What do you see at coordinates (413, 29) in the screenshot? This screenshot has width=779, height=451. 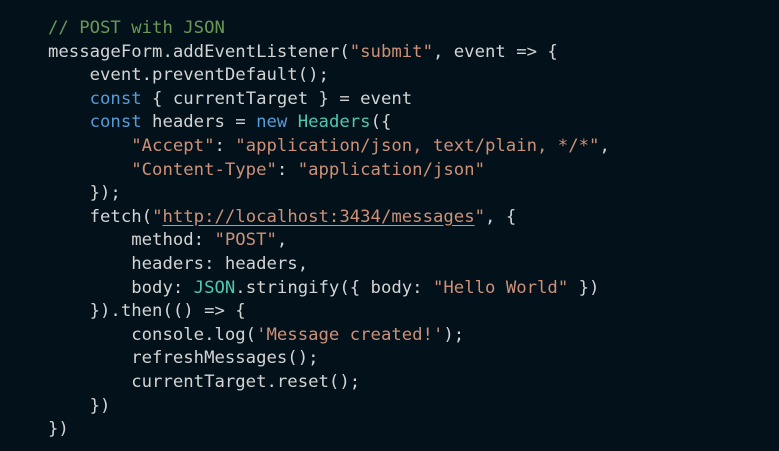 I see `code-line: // POST with JSON` at bounding box center [413, 29].